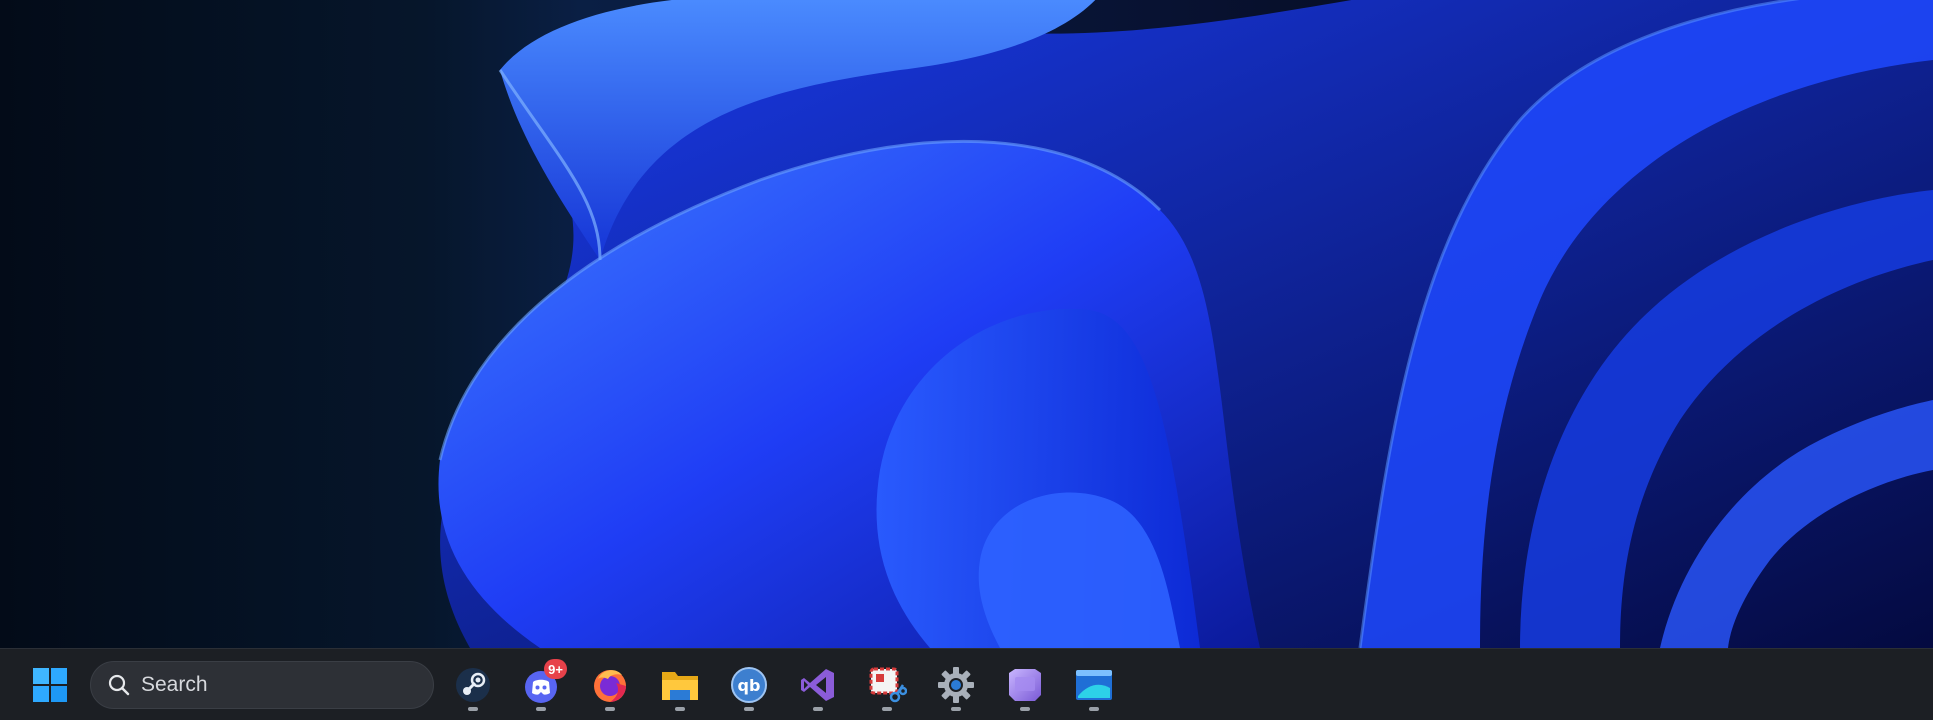 The image size is (1933, 720). I want to click on blue-window-icon, so click(1094, 685).